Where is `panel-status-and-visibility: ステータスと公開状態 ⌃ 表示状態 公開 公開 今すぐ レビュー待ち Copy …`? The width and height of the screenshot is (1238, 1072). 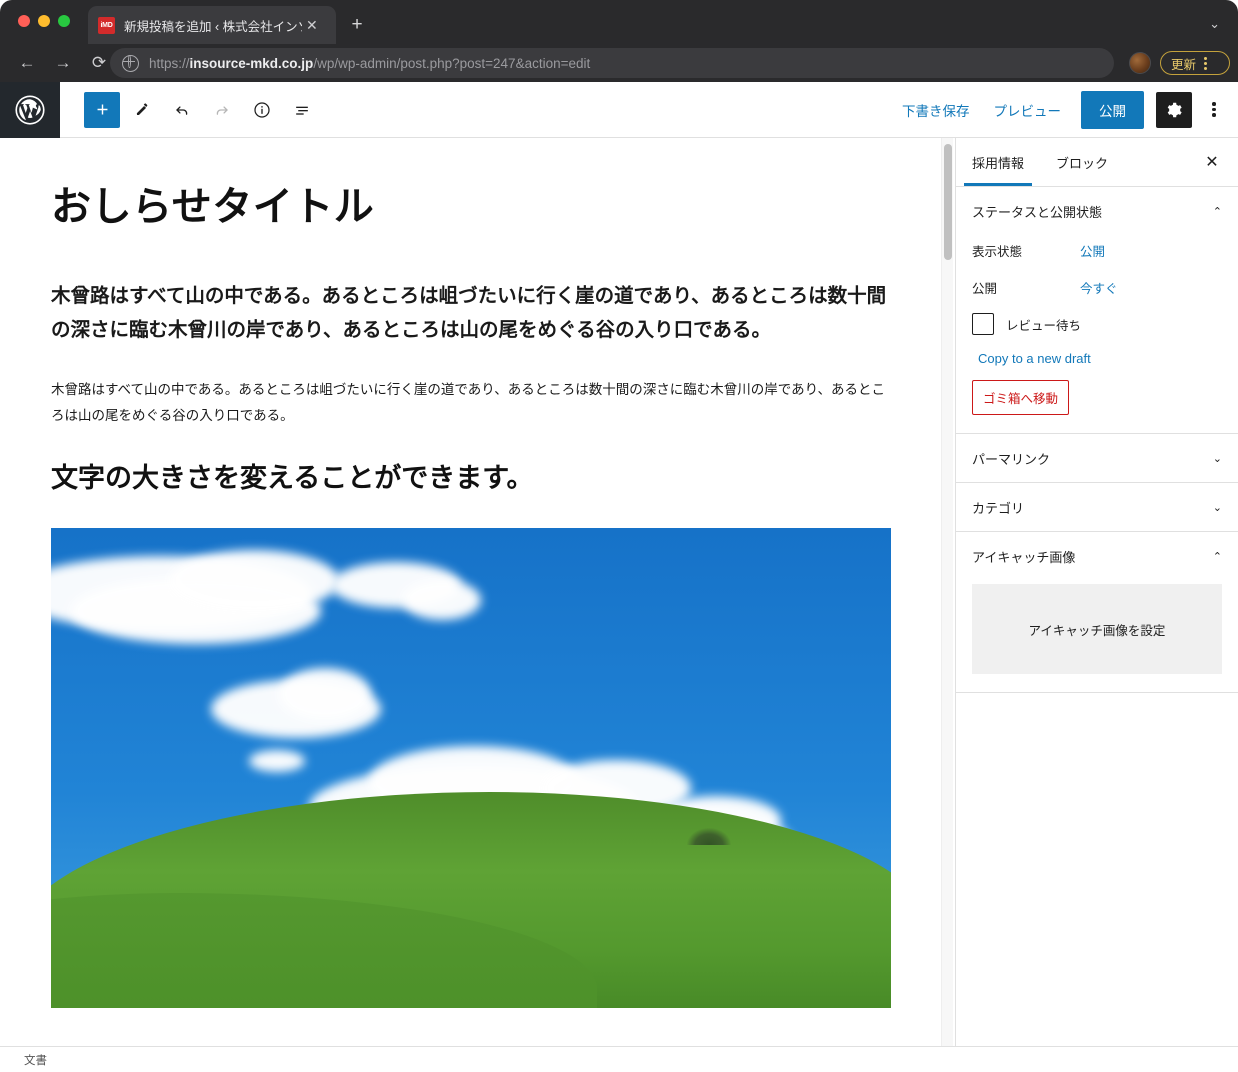
panel-status-and-visibility: ステータスと公開状態 ⌃ 表示状態 公開 公開 今すぐ レビュー待ち Copy … is located at coordinates (1097, 310).